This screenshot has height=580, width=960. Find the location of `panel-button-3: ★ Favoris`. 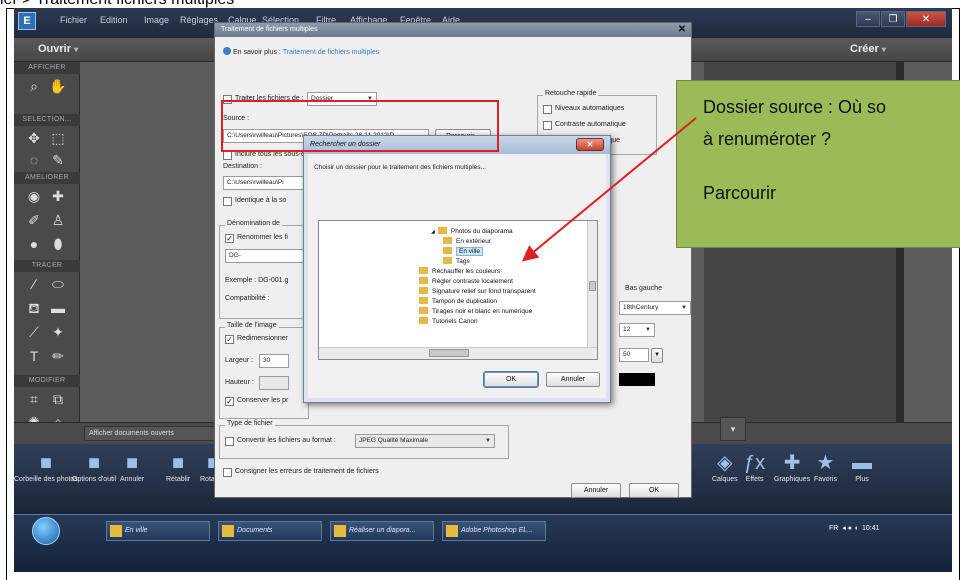

panel-button-3: ★ Favoris is located at coordinates (825, 466).